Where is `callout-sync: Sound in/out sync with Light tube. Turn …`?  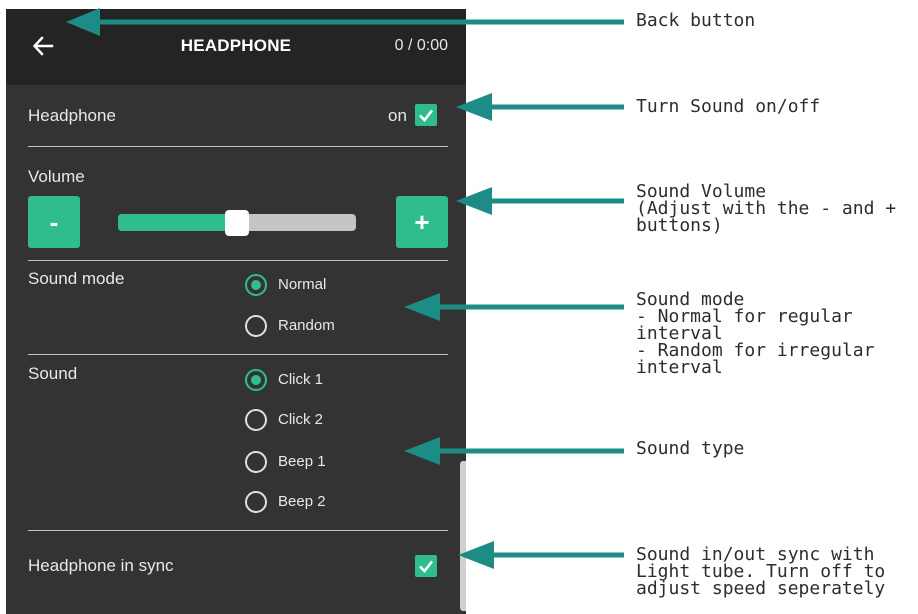 callout-sync: Sound in/out sync with Light tube. Turn … is located at coordinates (761, 572).